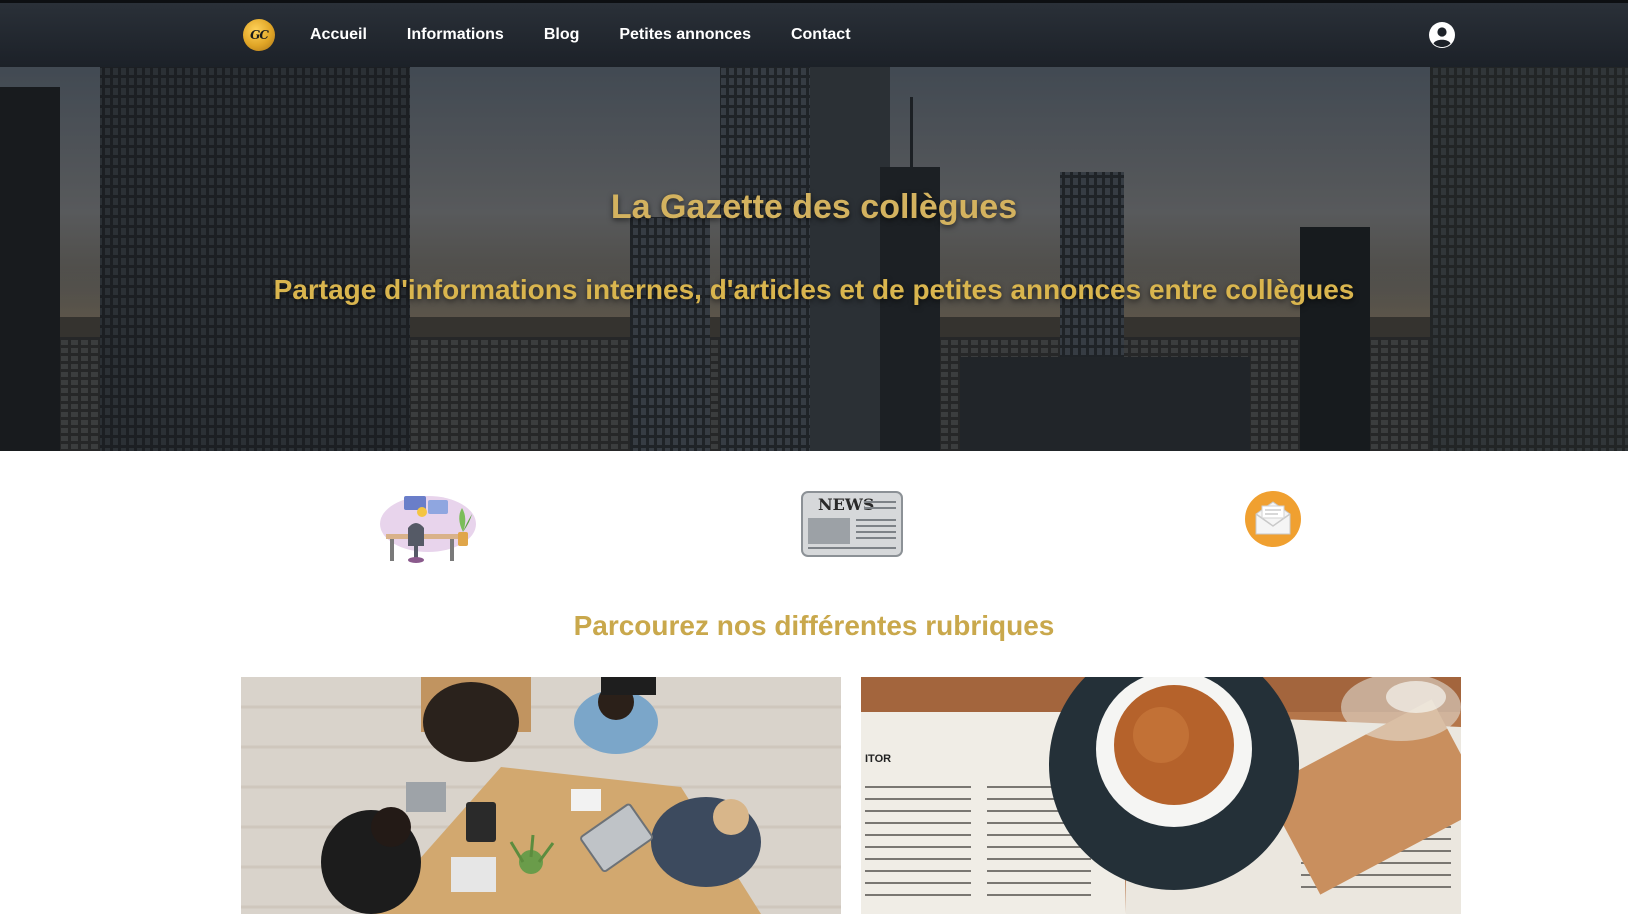 This screenshot has height=914, width=1628. What do you see at coordinates (1442, 35) in the screenshot?
I see `user-account-icon` at bounding box center [1442, 35].